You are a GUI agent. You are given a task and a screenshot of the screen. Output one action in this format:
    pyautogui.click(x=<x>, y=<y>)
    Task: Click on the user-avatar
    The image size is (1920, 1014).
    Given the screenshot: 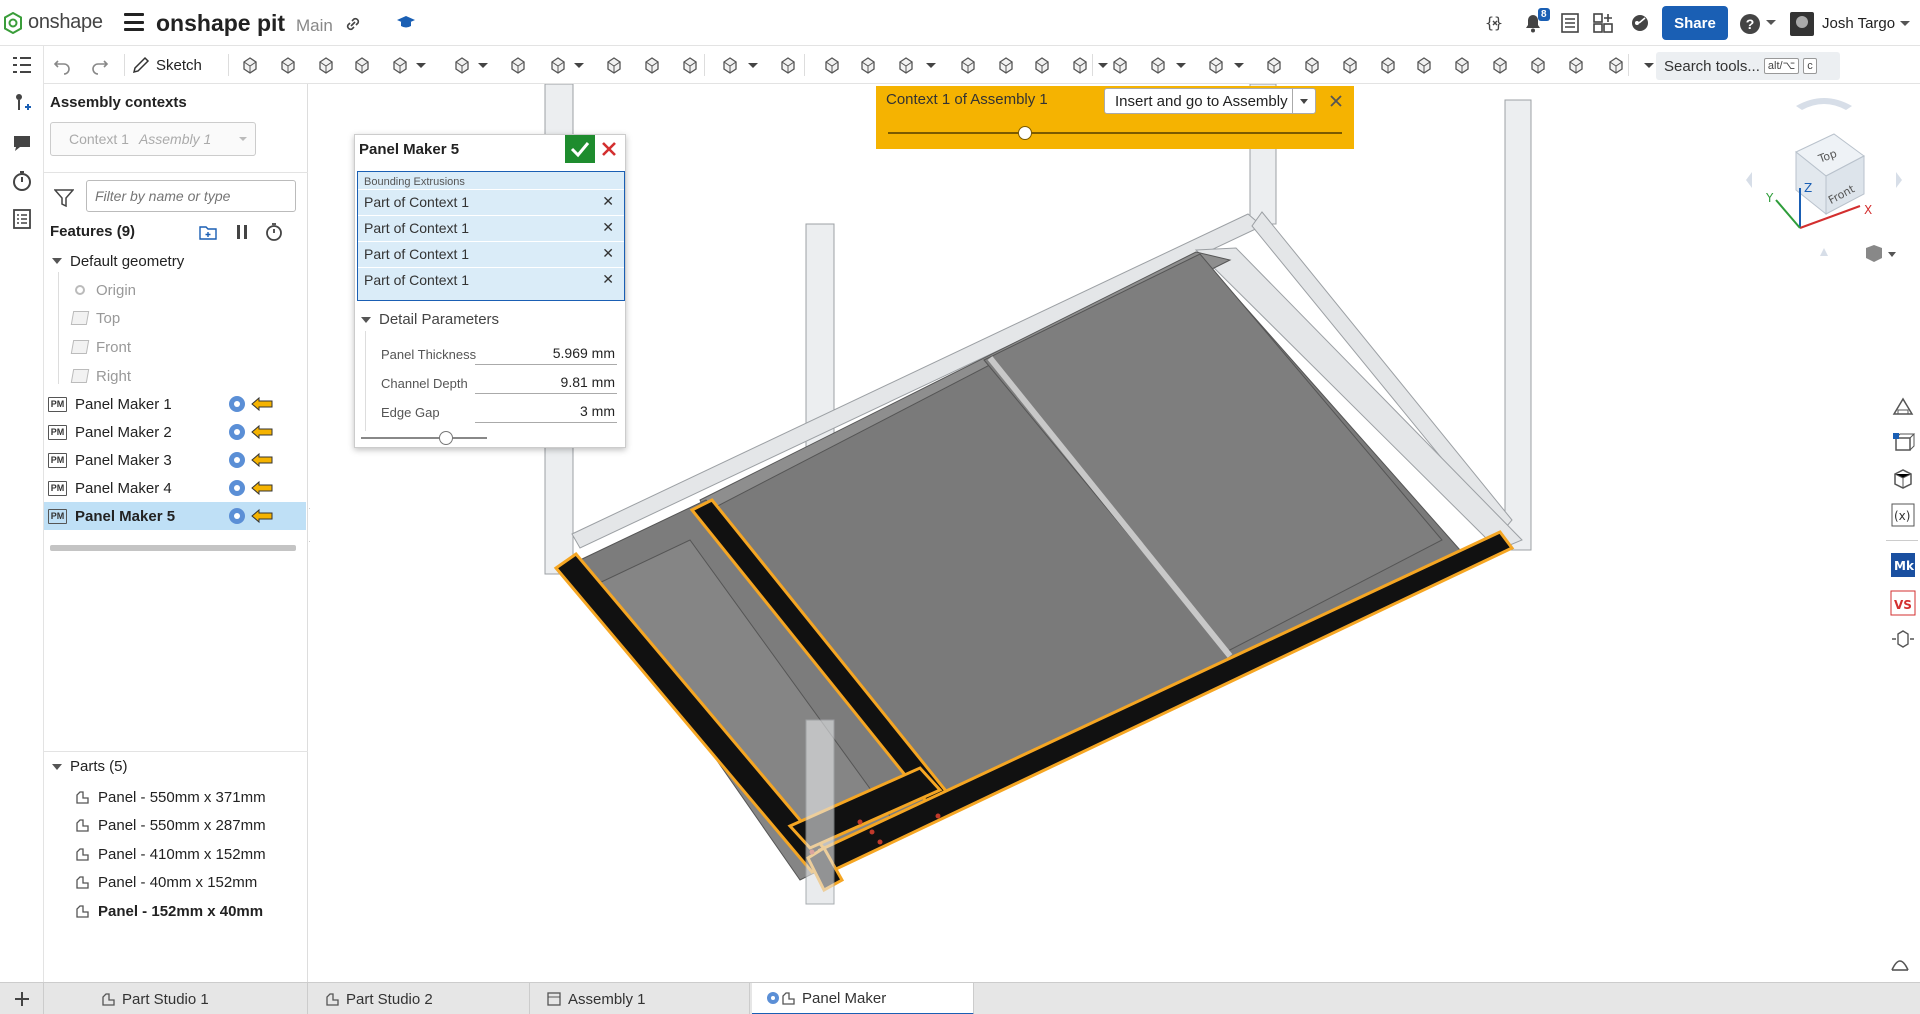 What is the action you would take?
    pyautogui.click(x=1802, y=24)
    